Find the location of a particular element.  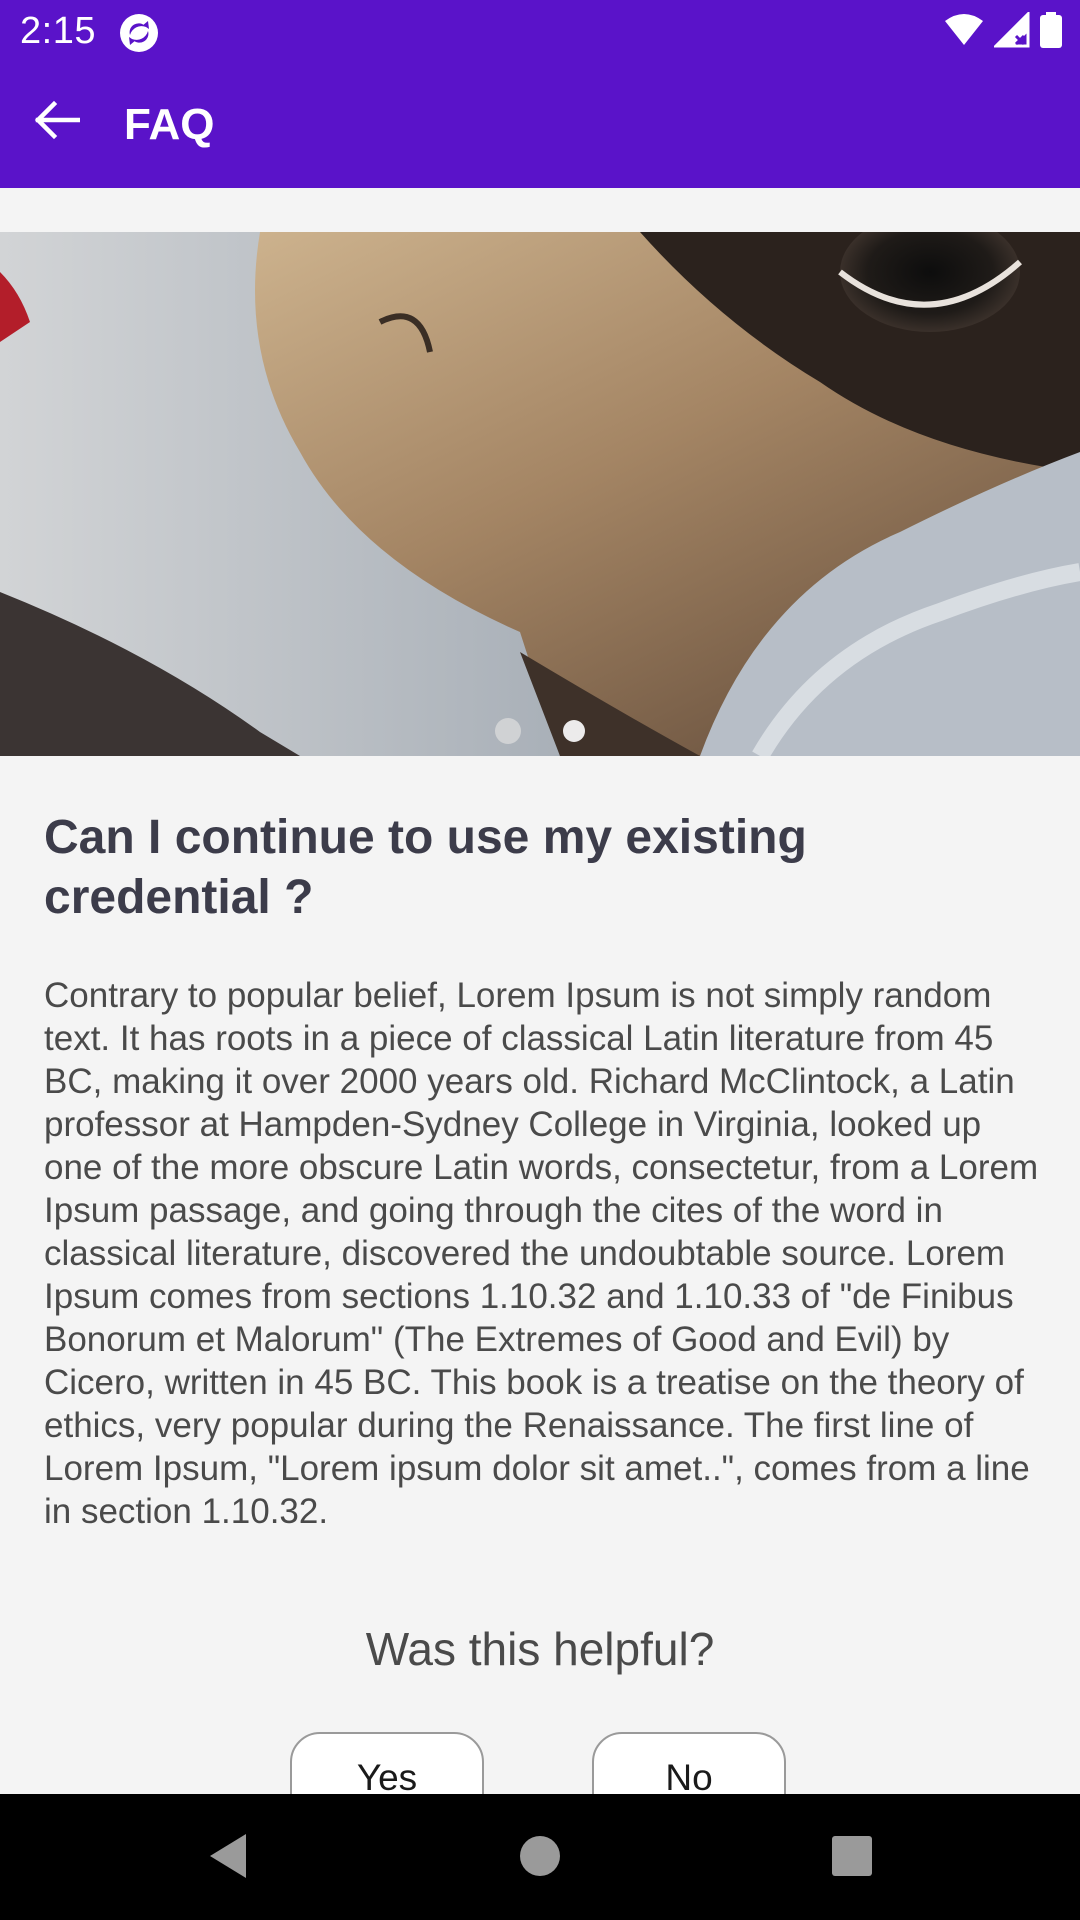

back-button is located at coordinates (56, 122).